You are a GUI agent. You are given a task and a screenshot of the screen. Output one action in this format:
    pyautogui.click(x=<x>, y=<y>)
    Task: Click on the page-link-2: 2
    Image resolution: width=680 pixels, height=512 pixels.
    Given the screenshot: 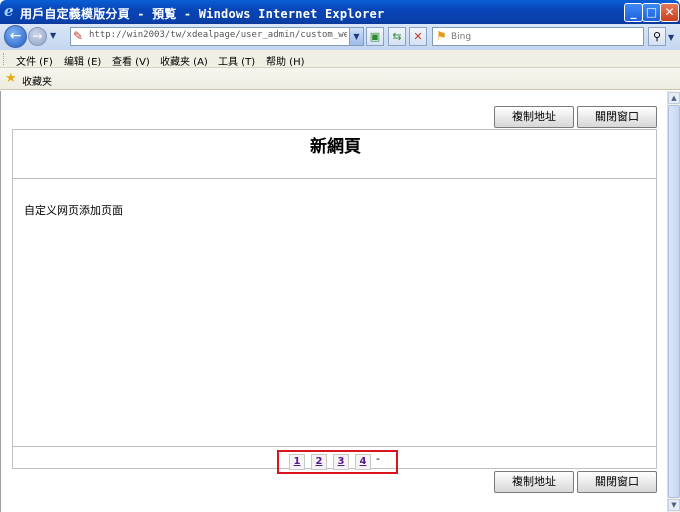 What is the action you would take?
    pyautogui.click(x=319, y=462)
    